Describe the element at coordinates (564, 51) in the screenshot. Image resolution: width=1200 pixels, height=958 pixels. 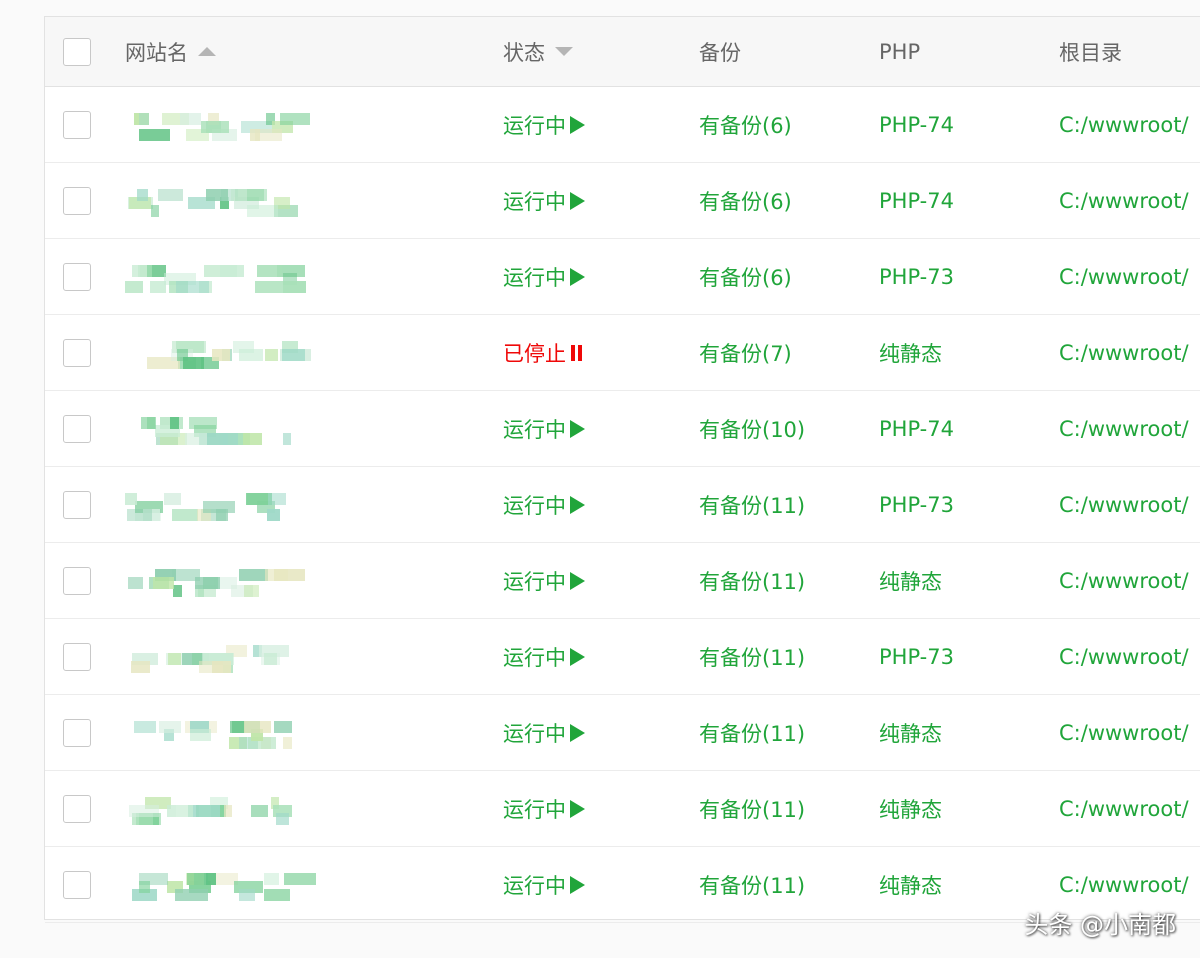
I see `sort-desc-icon` at that location.